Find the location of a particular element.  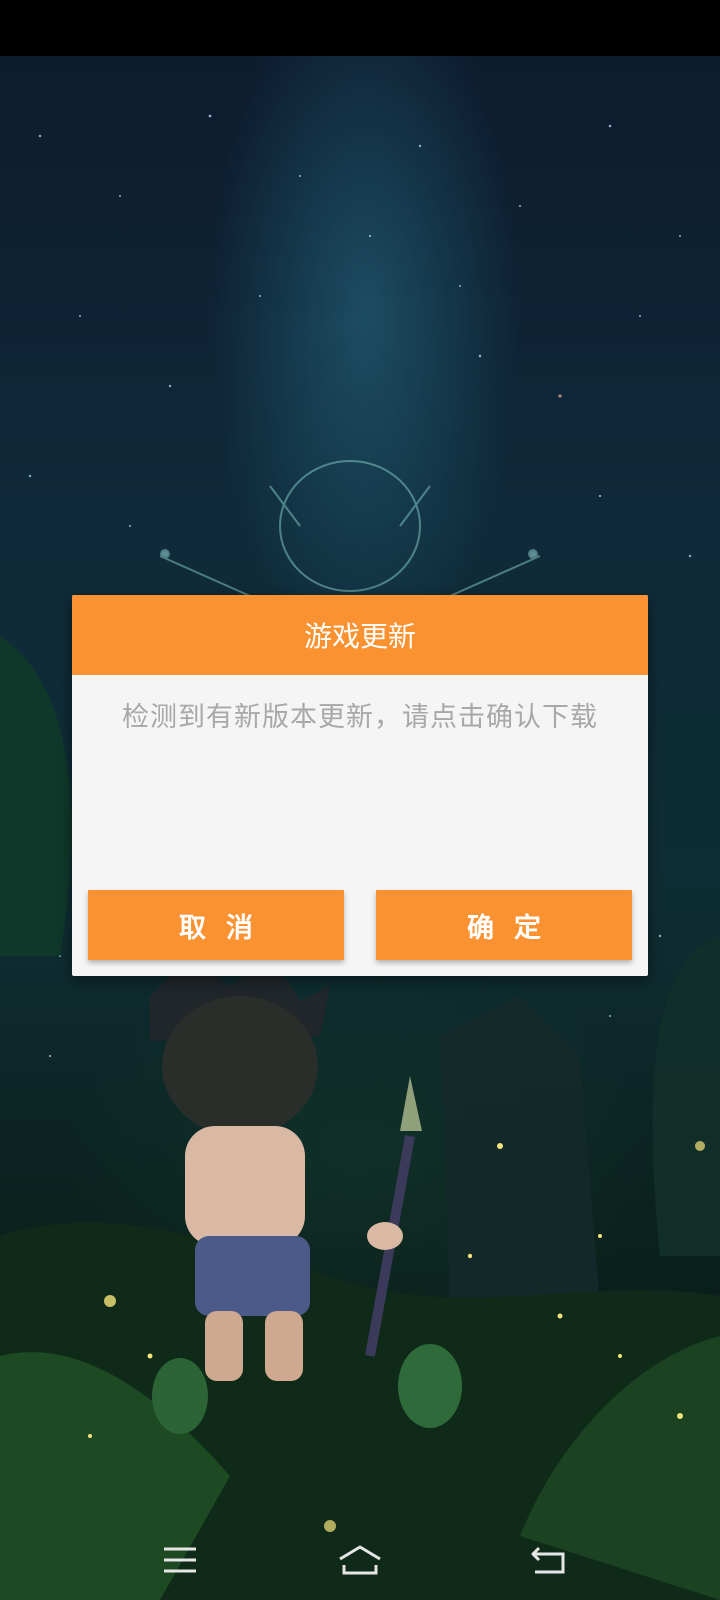

cancel-button: 取消 is located at coordinates (216, 925).